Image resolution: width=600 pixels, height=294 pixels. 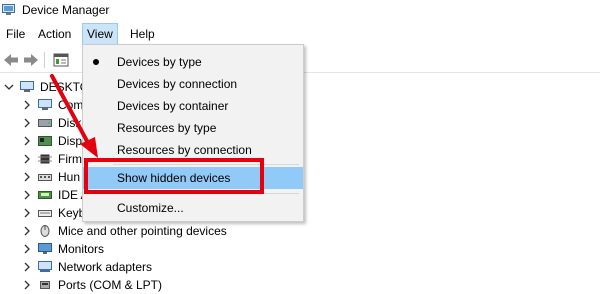 I want to click on monitor-icon, so click(x=45, y=248).